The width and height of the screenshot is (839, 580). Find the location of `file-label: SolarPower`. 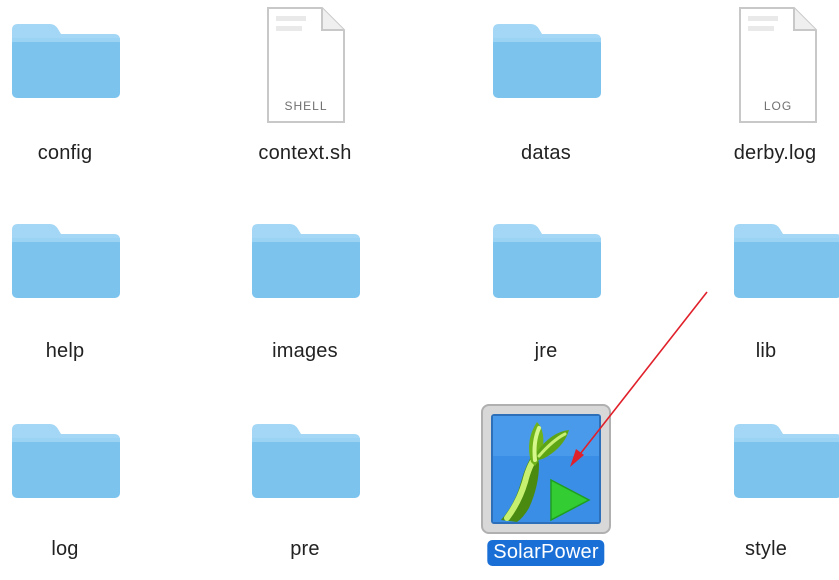

file-label: SolarPower is located at coordinates (546, 553).